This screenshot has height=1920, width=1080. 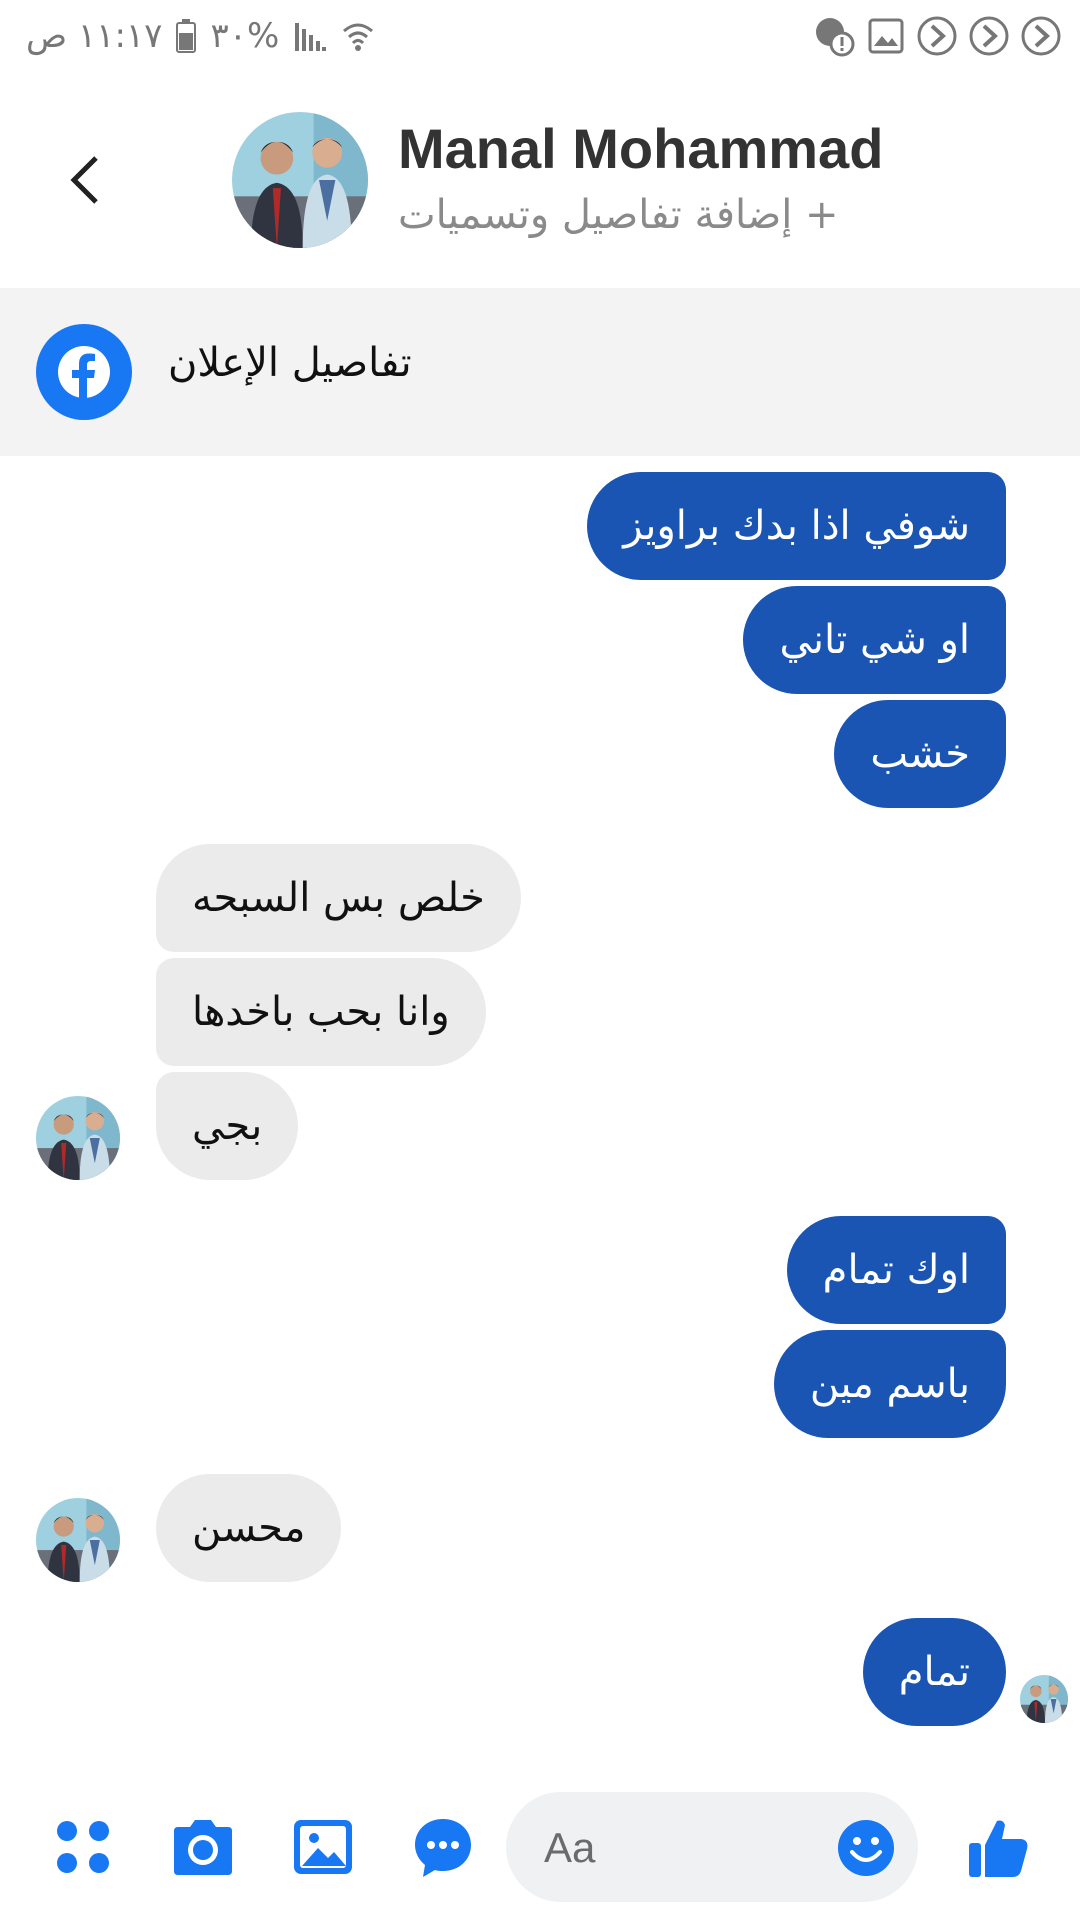 I want to click on camera-icon, so click(x=203, y=1847).